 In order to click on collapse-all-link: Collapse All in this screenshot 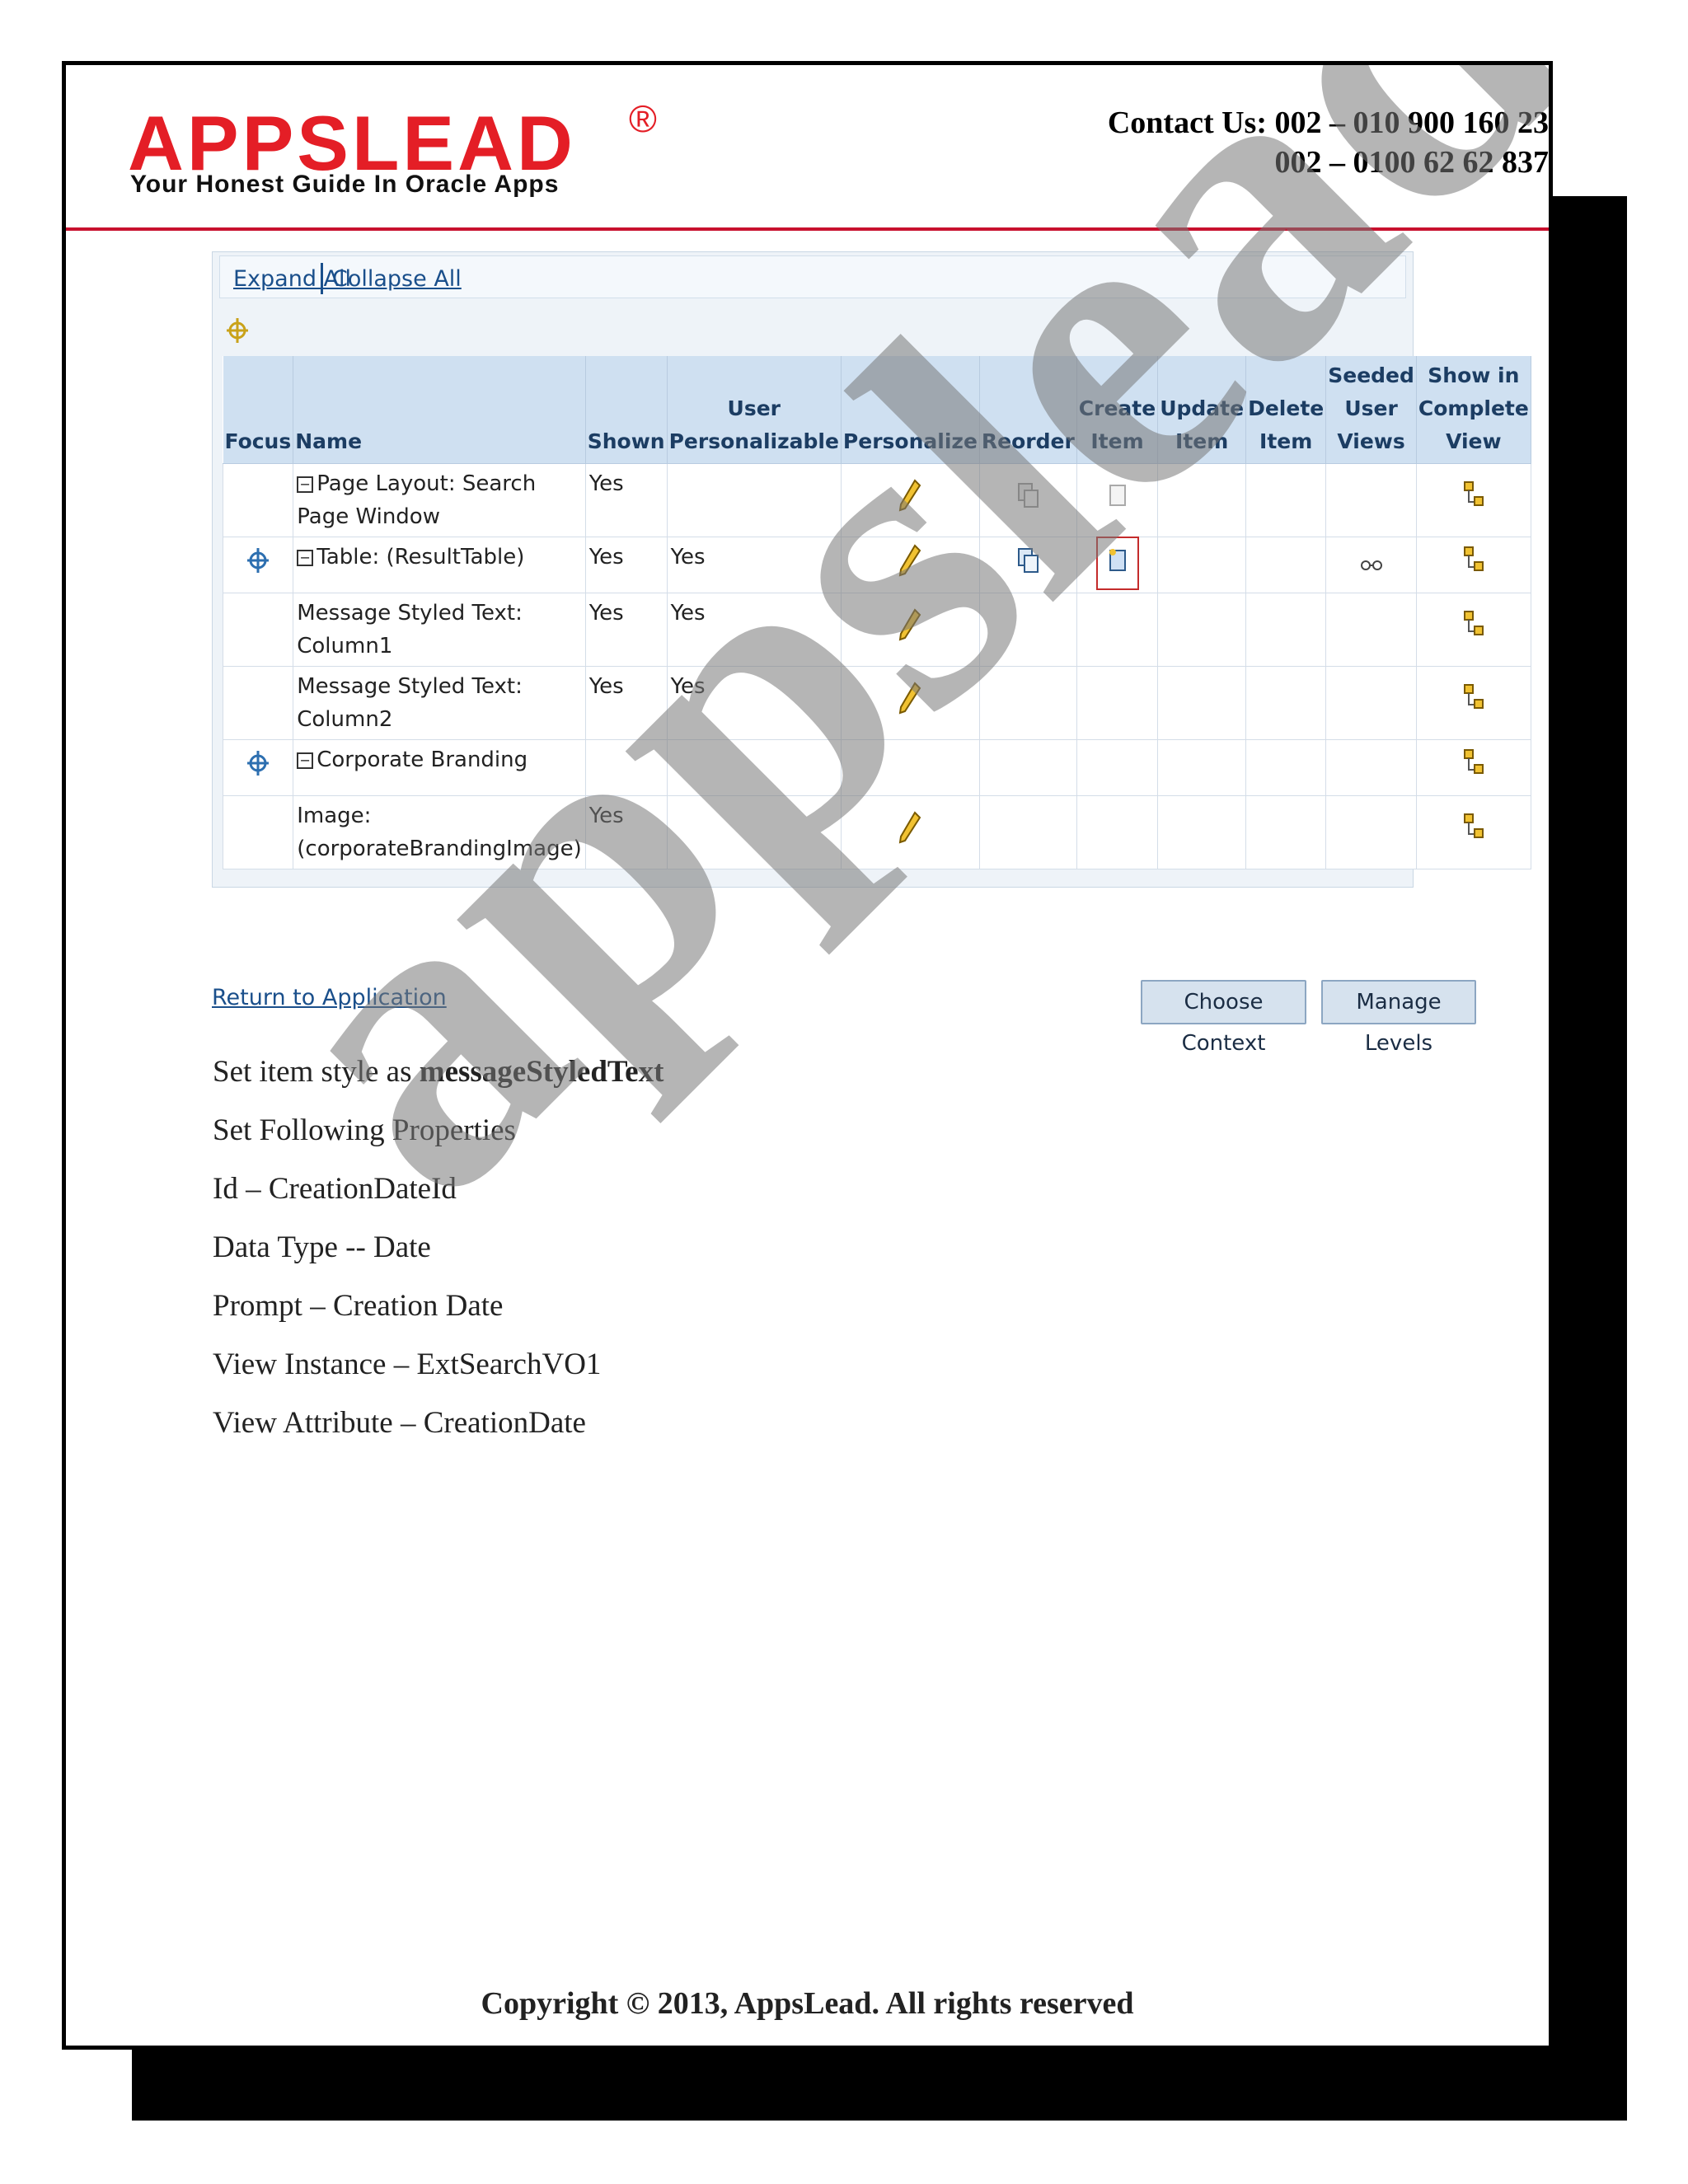, I will do `click(397, 279)`.